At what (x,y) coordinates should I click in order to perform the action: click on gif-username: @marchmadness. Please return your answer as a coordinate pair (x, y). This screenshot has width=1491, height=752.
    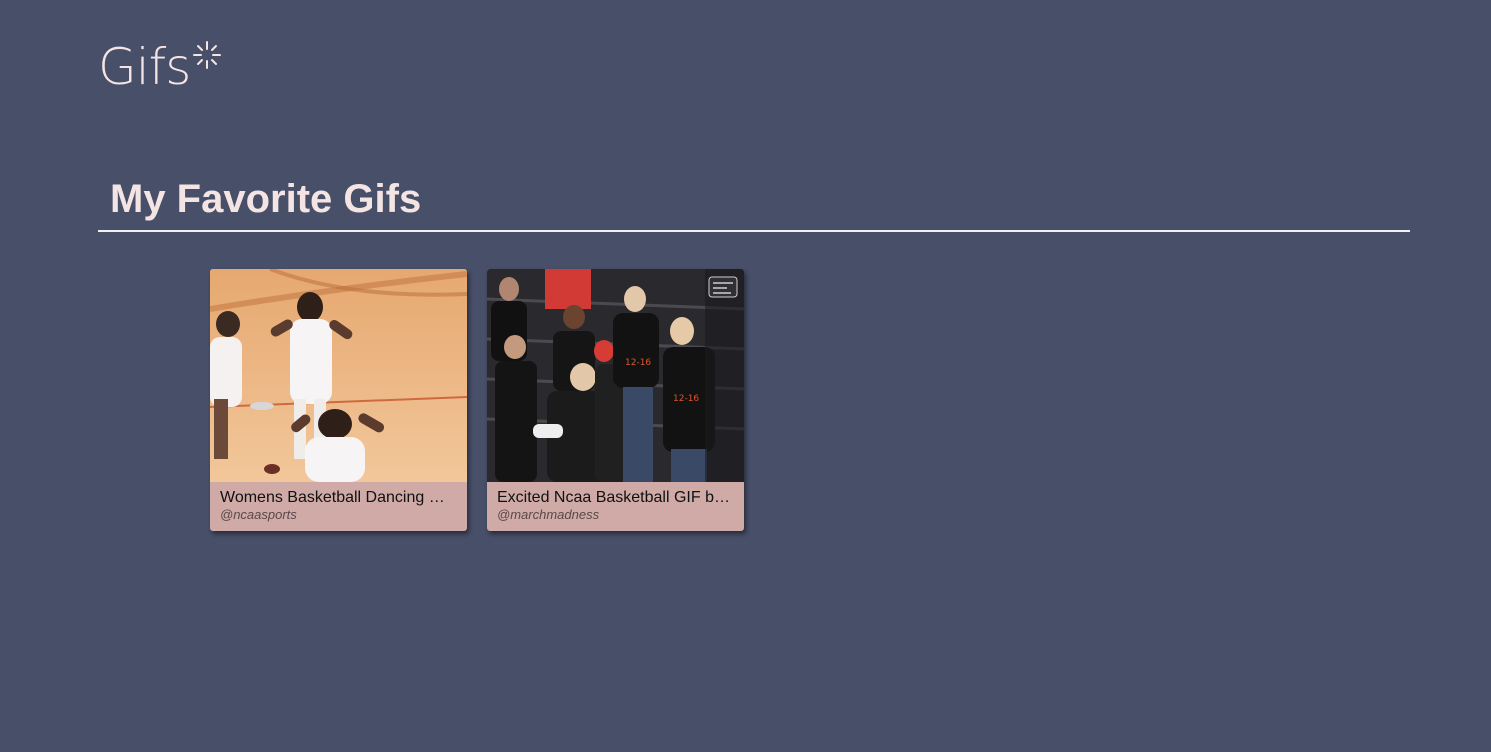
    Looking at the image, I should click on (615, 515).